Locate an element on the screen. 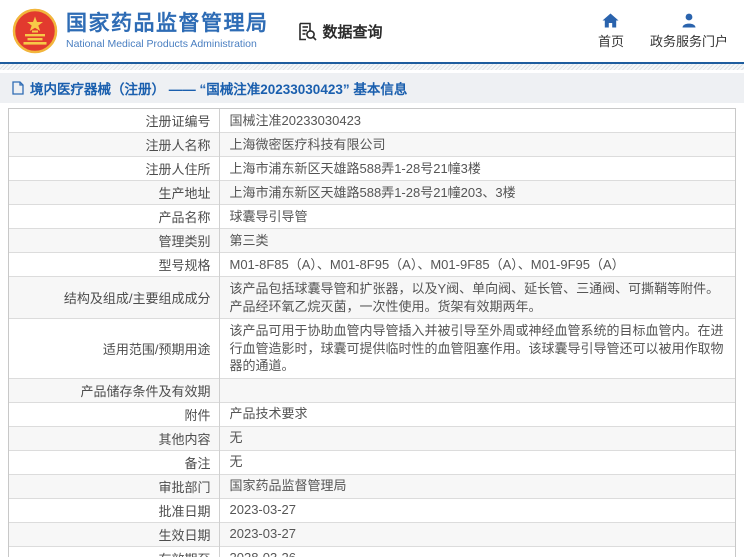 The width and height of the screenshot is (744, 557). row-label: 管理类别 is located at coordinates (114, 240).